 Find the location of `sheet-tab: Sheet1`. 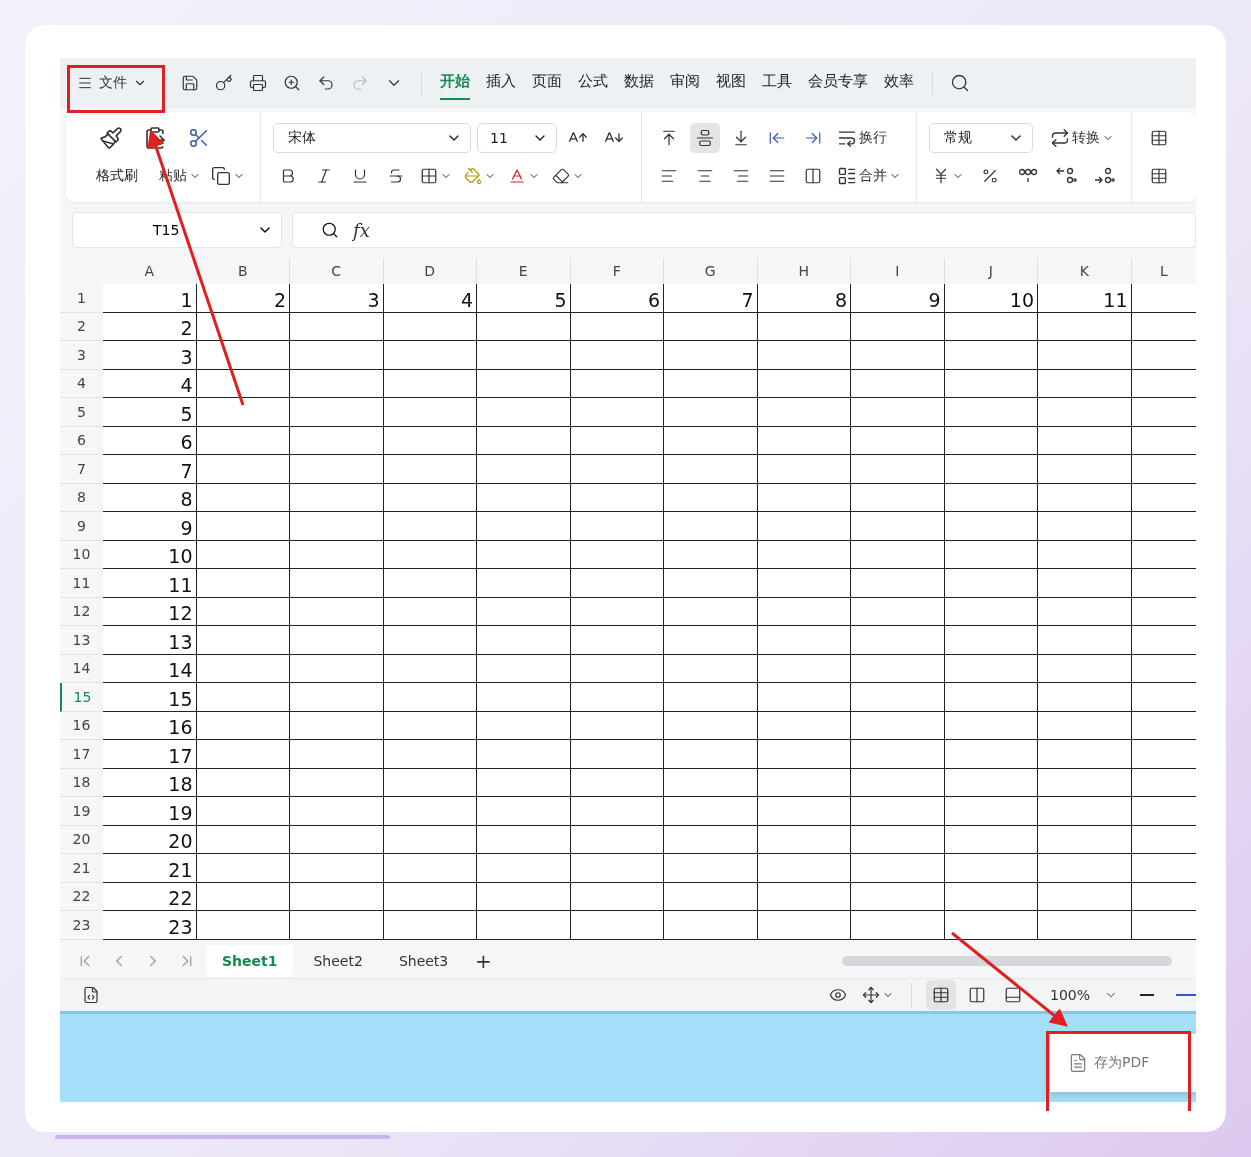

sheet-tab: Sheet1 is located at coordinates (250, 960).